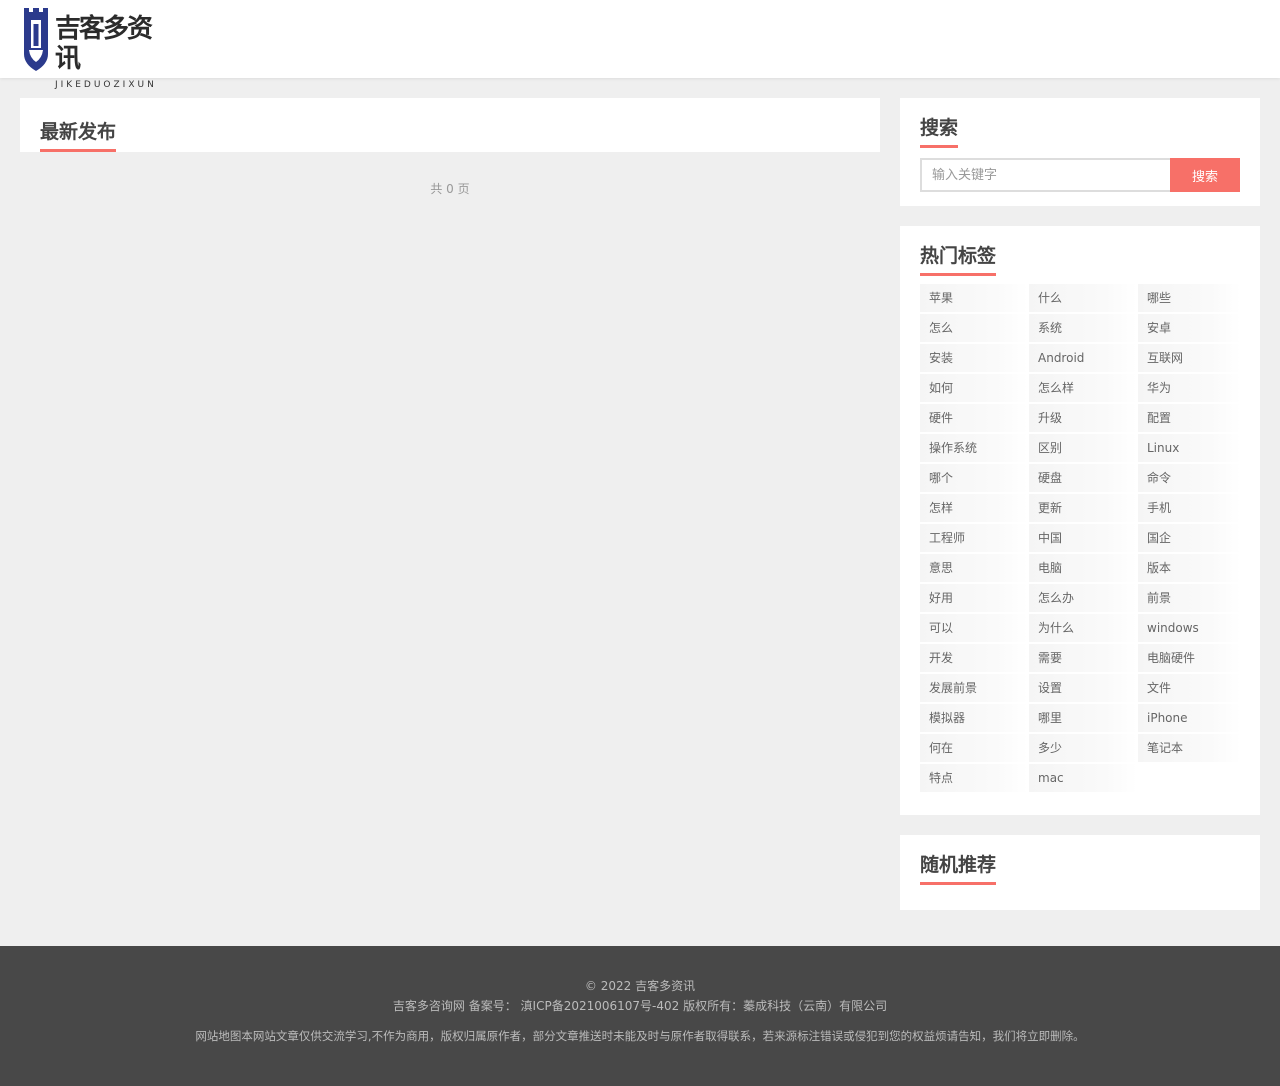  Describe the element at coordinates (1083, 568) in the screenshot. I see `tag-link: 电脑` at that location.